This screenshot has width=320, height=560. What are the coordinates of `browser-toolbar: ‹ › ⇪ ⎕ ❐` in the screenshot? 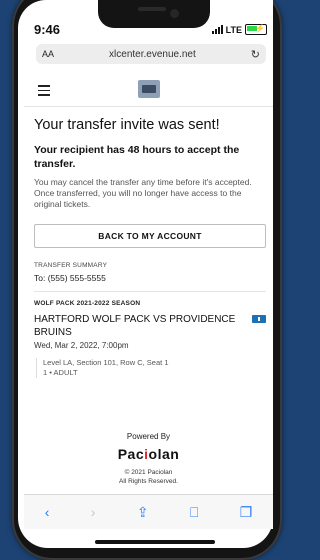 It's located at (148, 511).